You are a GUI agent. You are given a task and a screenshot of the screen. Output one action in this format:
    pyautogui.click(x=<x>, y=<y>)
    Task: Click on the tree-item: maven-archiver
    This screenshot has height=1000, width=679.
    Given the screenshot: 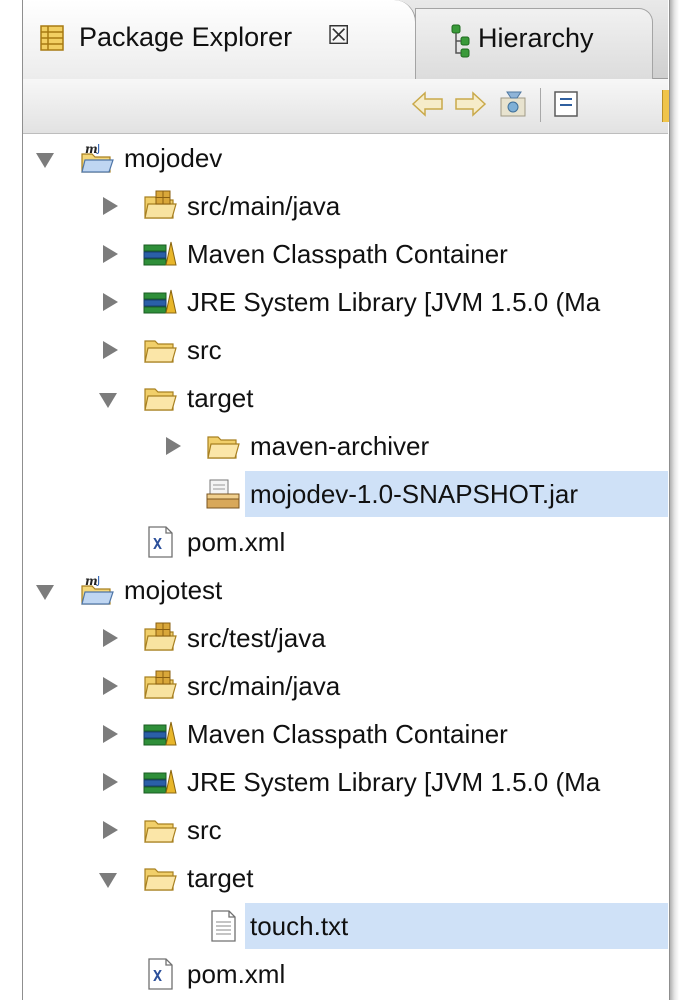 What is the action you would take?
    pyautogui.click(x=345, y=446)
    